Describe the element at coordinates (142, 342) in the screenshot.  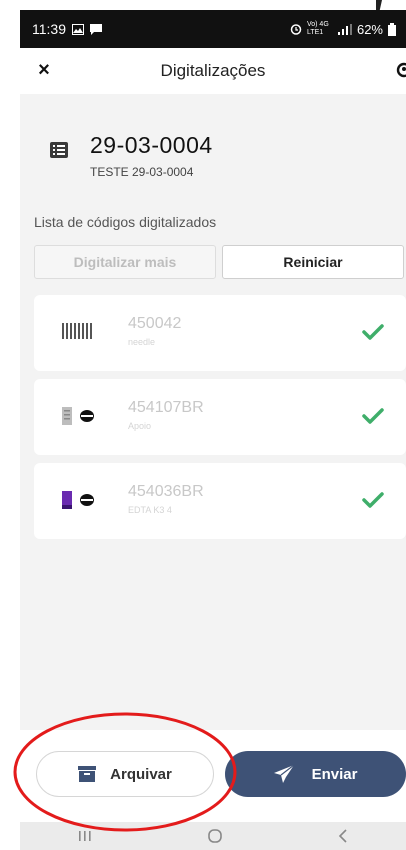
I see `item-description: needle` at that location.